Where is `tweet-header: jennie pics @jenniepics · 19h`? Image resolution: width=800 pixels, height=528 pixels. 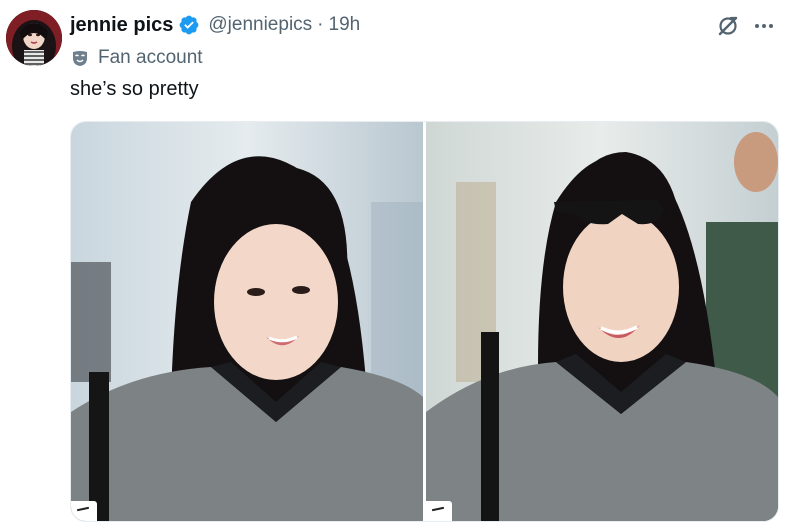
tweet-header: jennie pics @jenniepics · 19h is located at coordinates (215, 25).